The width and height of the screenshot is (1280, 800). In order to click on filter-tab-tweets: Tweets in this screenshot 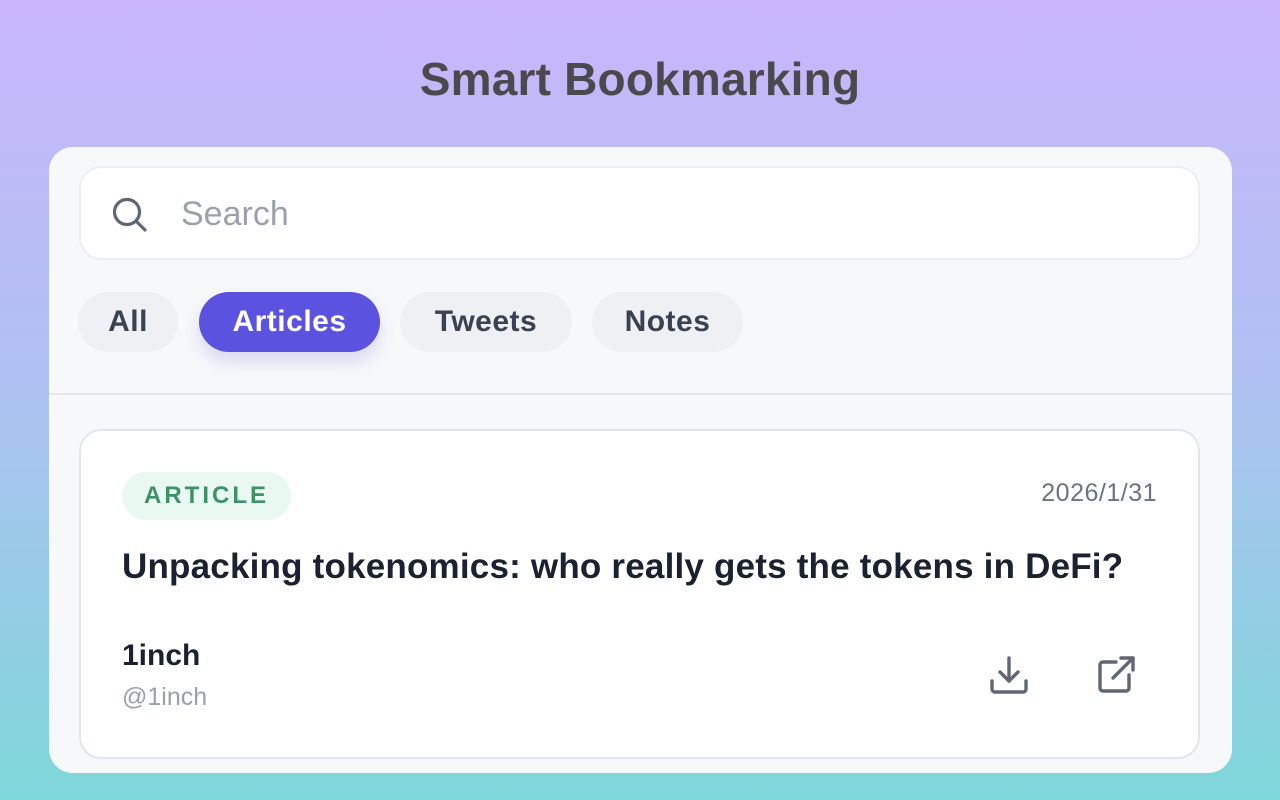, I will do `click(486, 322)`.